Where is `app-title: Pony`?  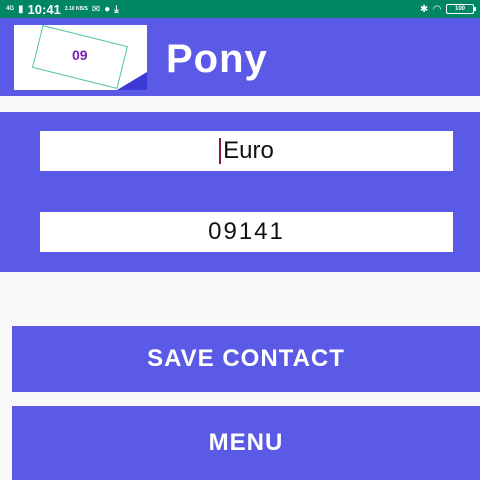
app-title: Pony is located at coordinates (217, 59).